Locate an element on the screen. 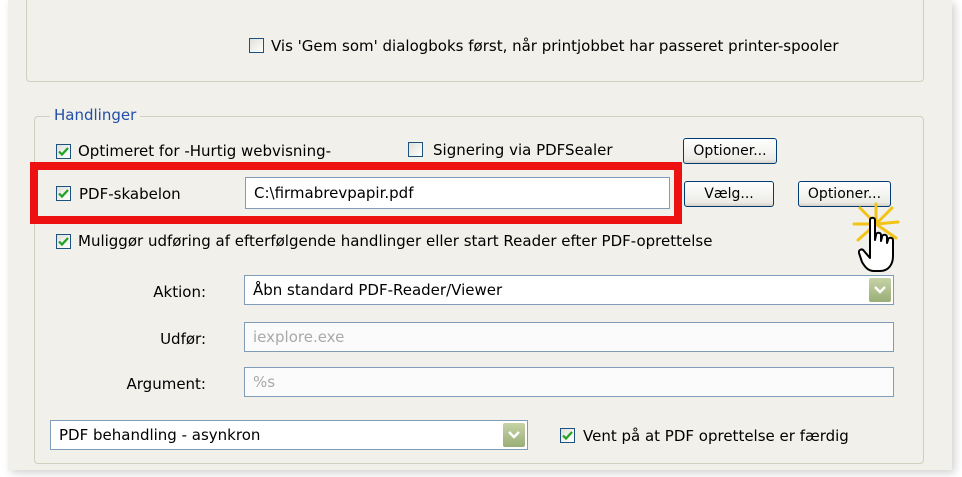 This screenshot has width=962, height=477. hand-pointer-icon is located at coordinates (876, 244).